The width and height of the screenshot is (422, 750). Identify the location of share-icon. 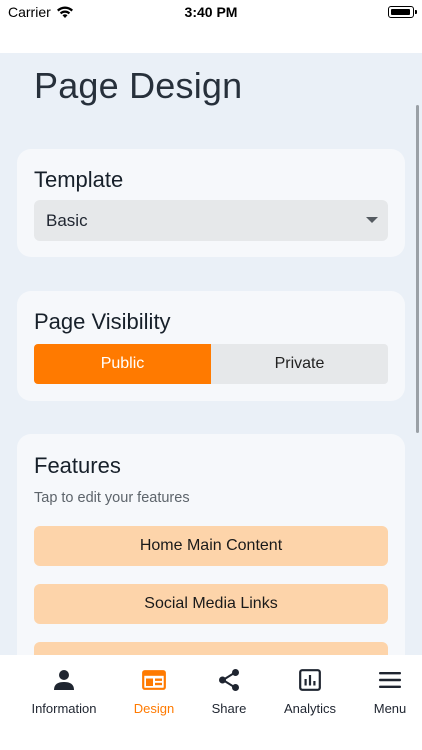
(229, 680).